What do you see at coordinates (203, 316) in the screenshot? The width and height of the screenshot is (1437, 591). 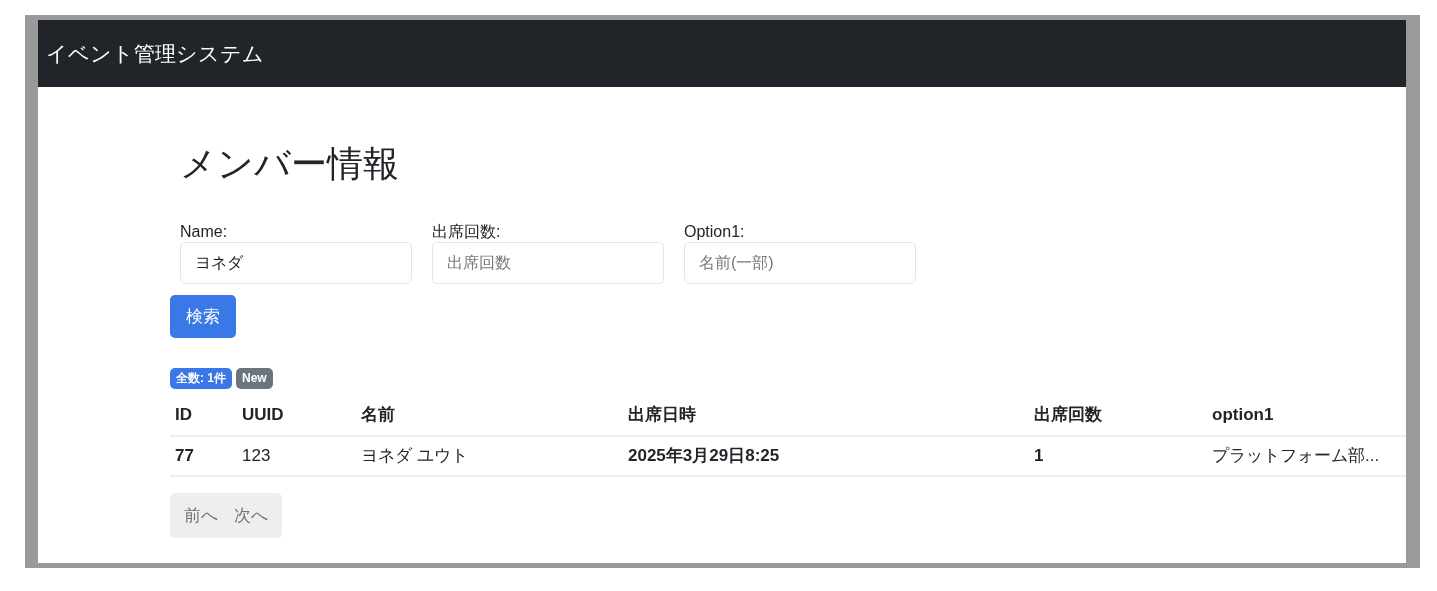 I see `search-button: 検索` at bounding box center [203, 316].